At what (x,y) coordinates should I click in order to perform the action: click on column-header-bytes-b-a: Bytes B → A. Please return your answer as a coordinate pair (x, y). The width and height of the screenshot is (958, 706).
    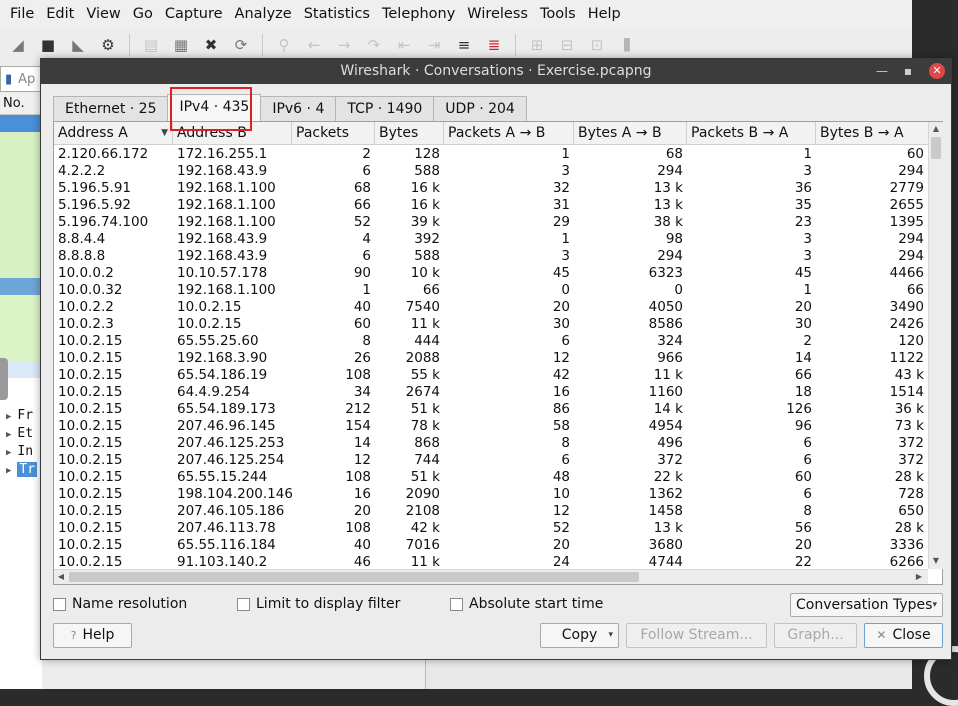
    Looking at the image, I should click on (872, 133).